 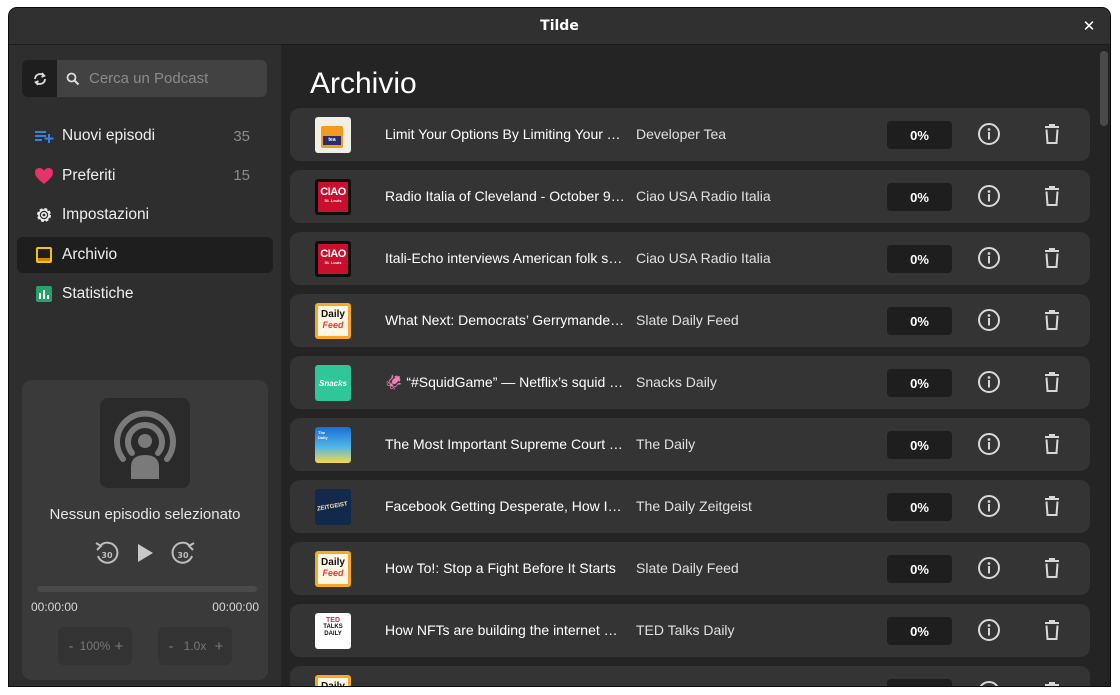 I want to click on scrollbar, so click(x=1104, y=88).